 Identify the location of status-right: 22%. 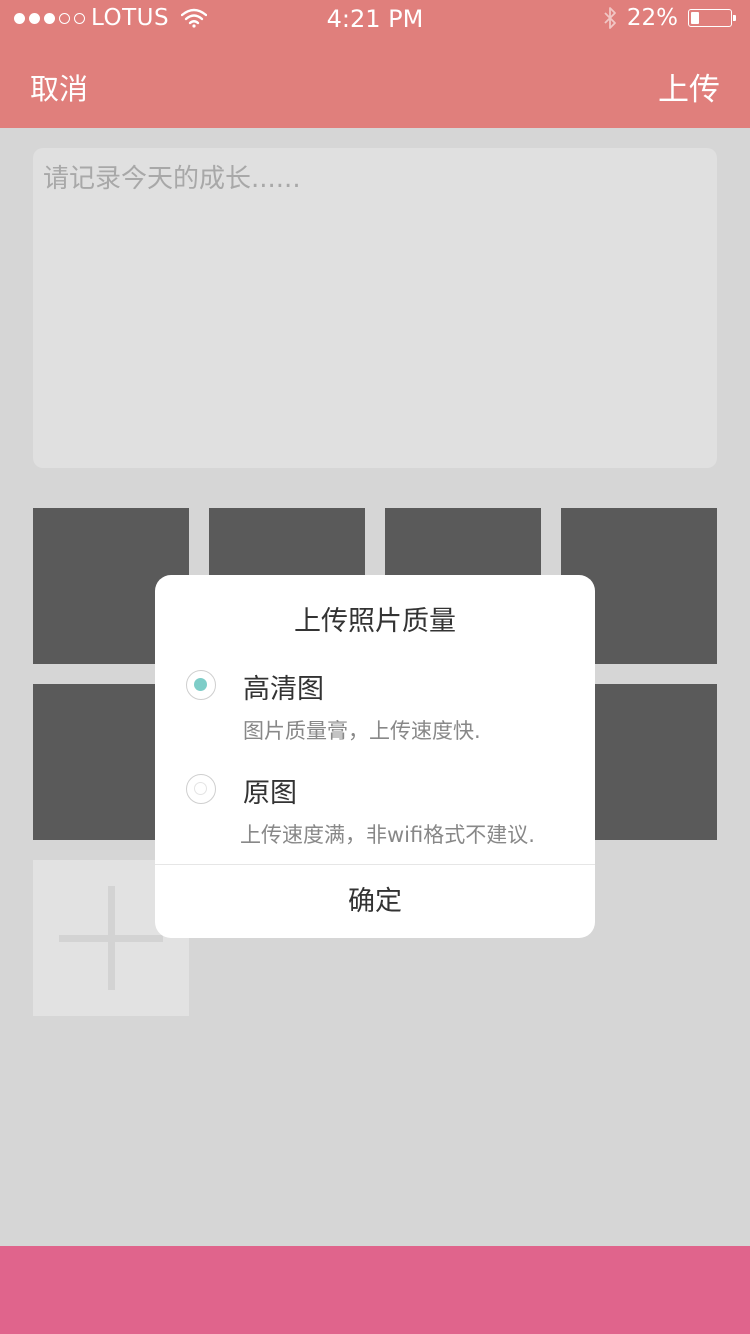
(669, 18).